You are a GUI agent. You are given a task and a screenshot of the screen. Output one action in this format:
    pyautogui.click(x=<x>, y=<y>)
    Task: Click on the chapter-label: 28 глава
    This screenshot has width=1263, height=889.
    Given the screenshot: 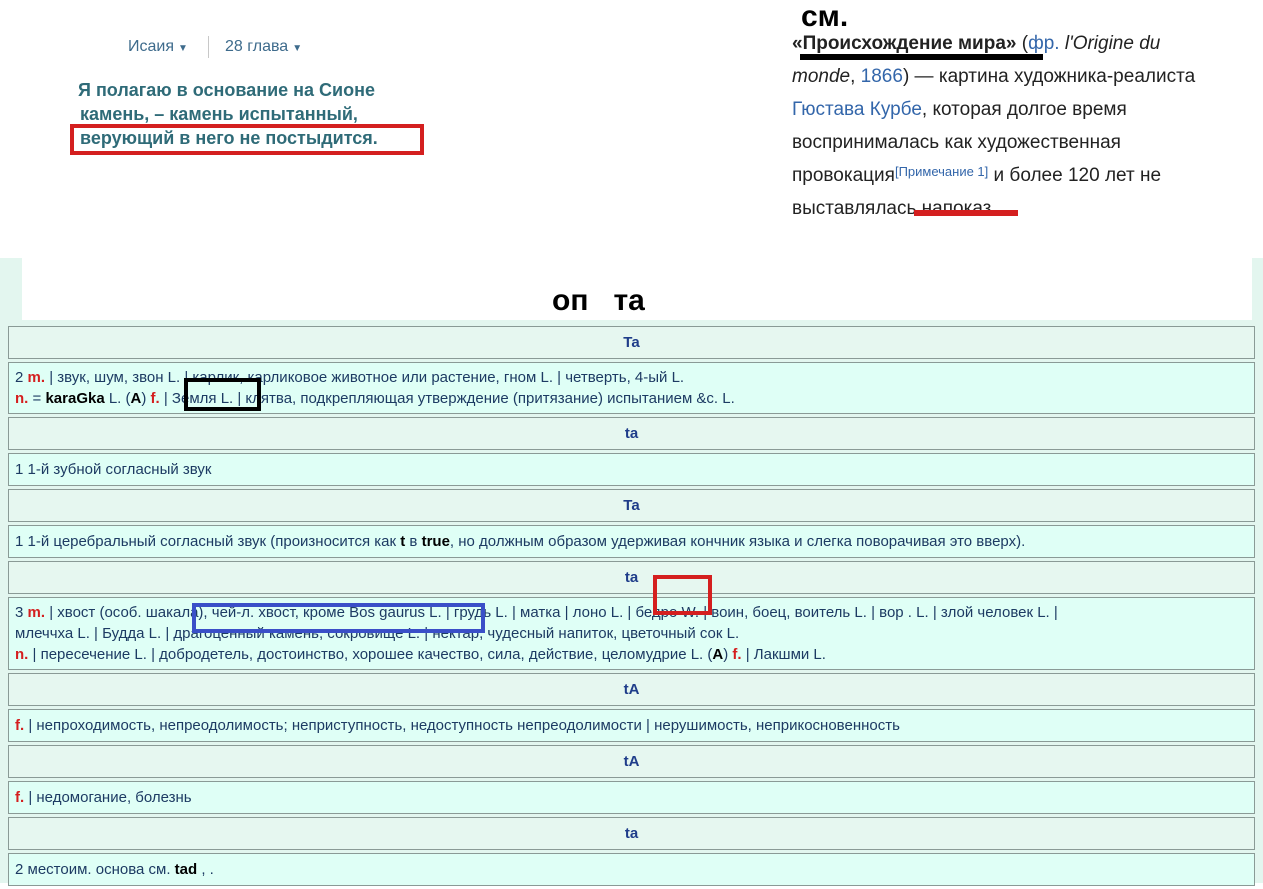 What is the action you would take?
    pyautogui.click(x=257, y=46)
    